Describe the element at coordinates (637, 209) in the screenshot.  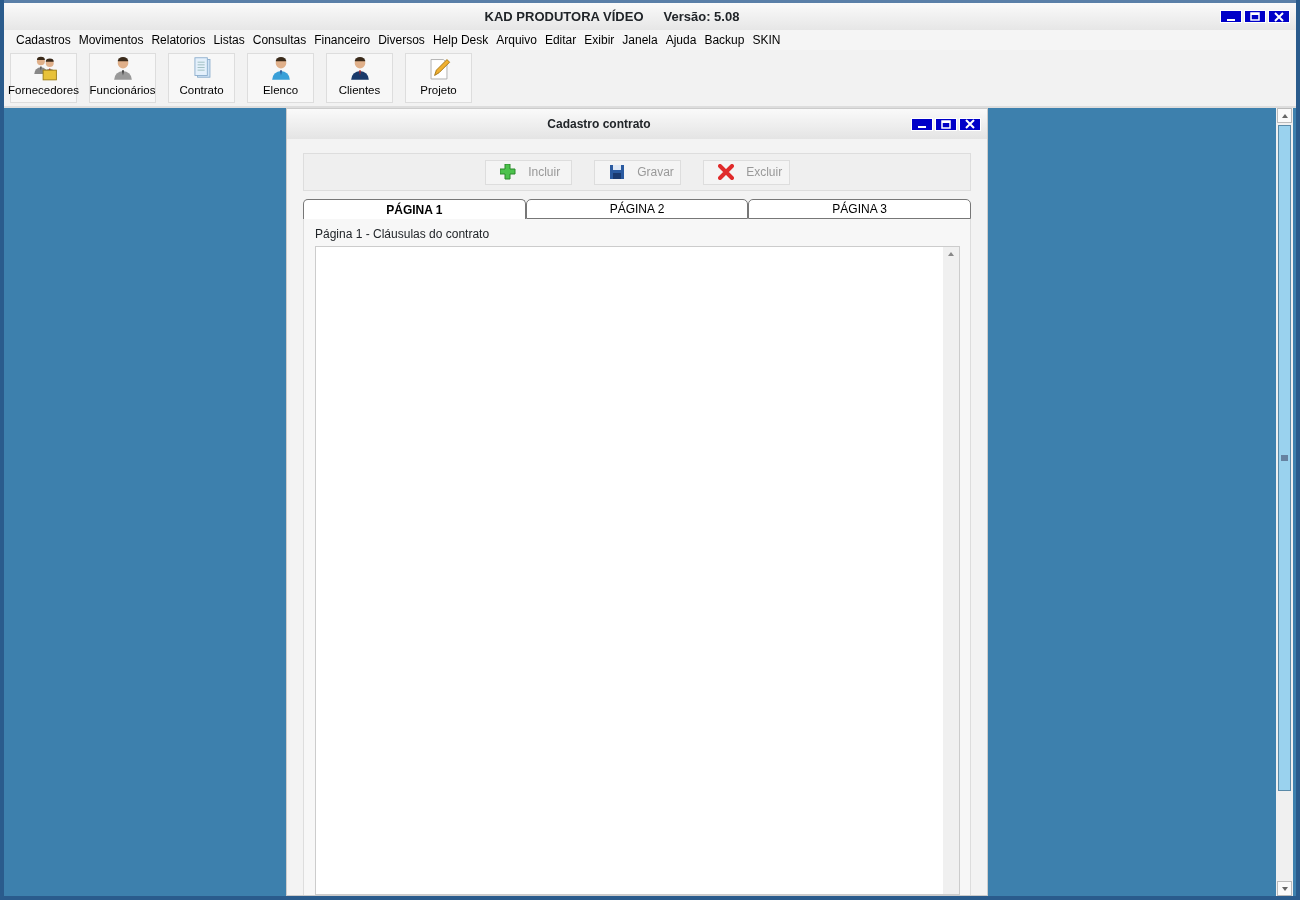
I see `tab: PÁGINA 2` at that location.